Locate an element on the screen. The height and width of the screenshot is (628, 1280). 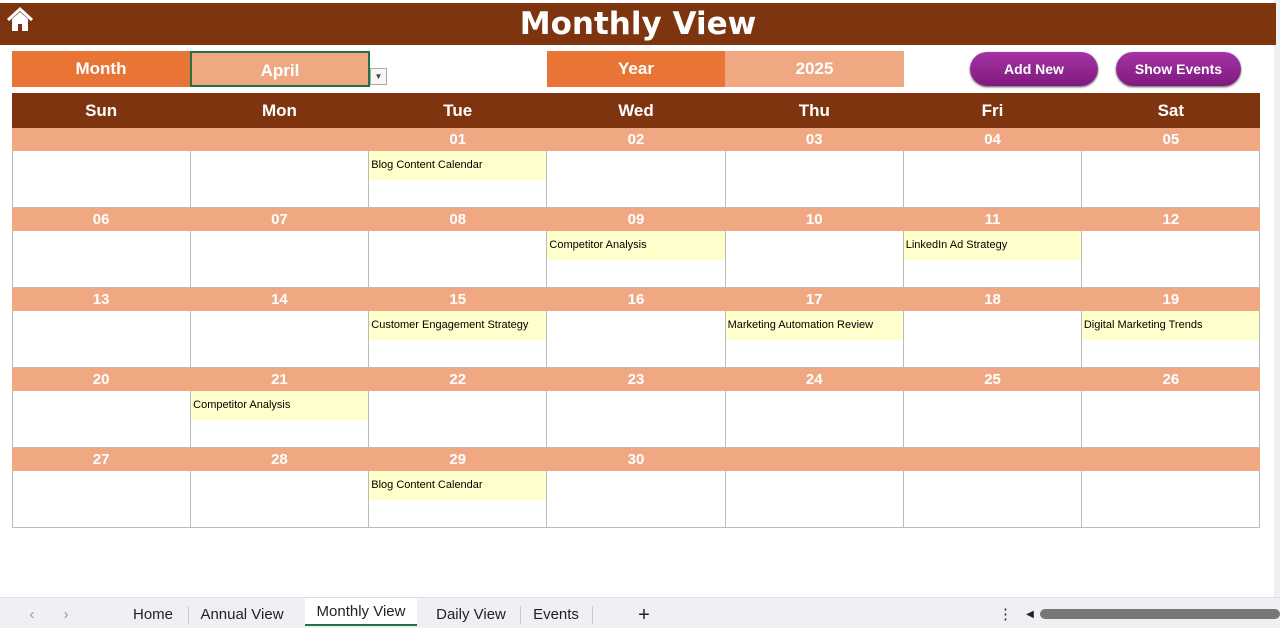
event-item: Digital Marketing Trends is located at coordinates (1170, 325).